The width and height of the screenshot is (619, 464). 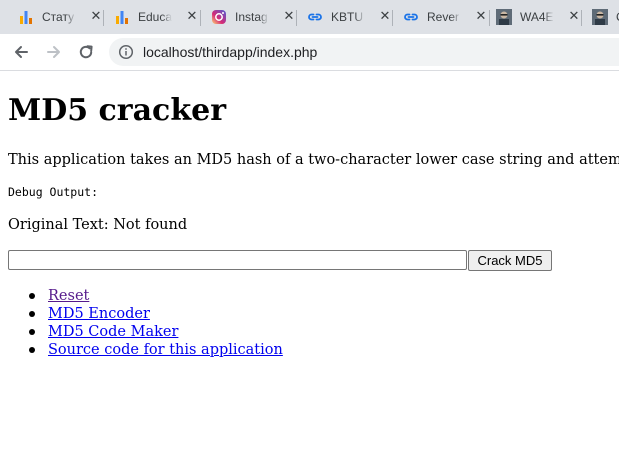 What do you see at coordinates (364, 52) in the screenshot?
I see `address-bar: localhost/thirdapp/index.php` at bounding box center [364, 52].